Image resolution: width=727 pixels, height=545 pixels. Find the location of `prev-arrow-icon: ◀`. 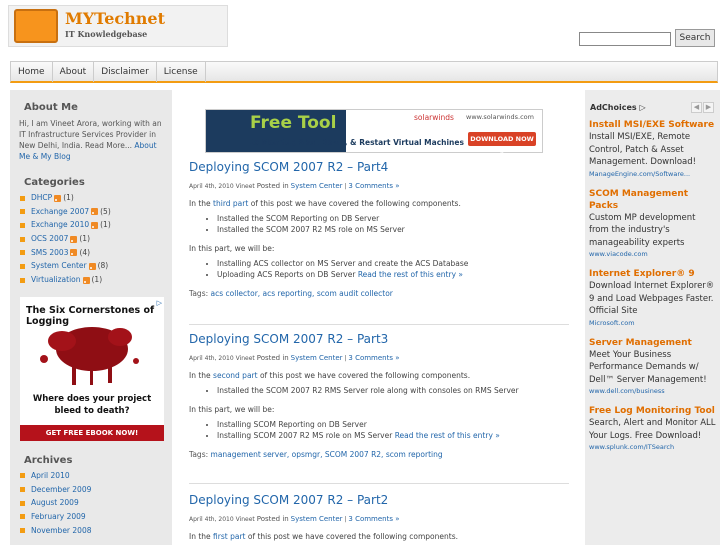

prev-arrow-icon: ◀ is located at coordinates (696, 107).